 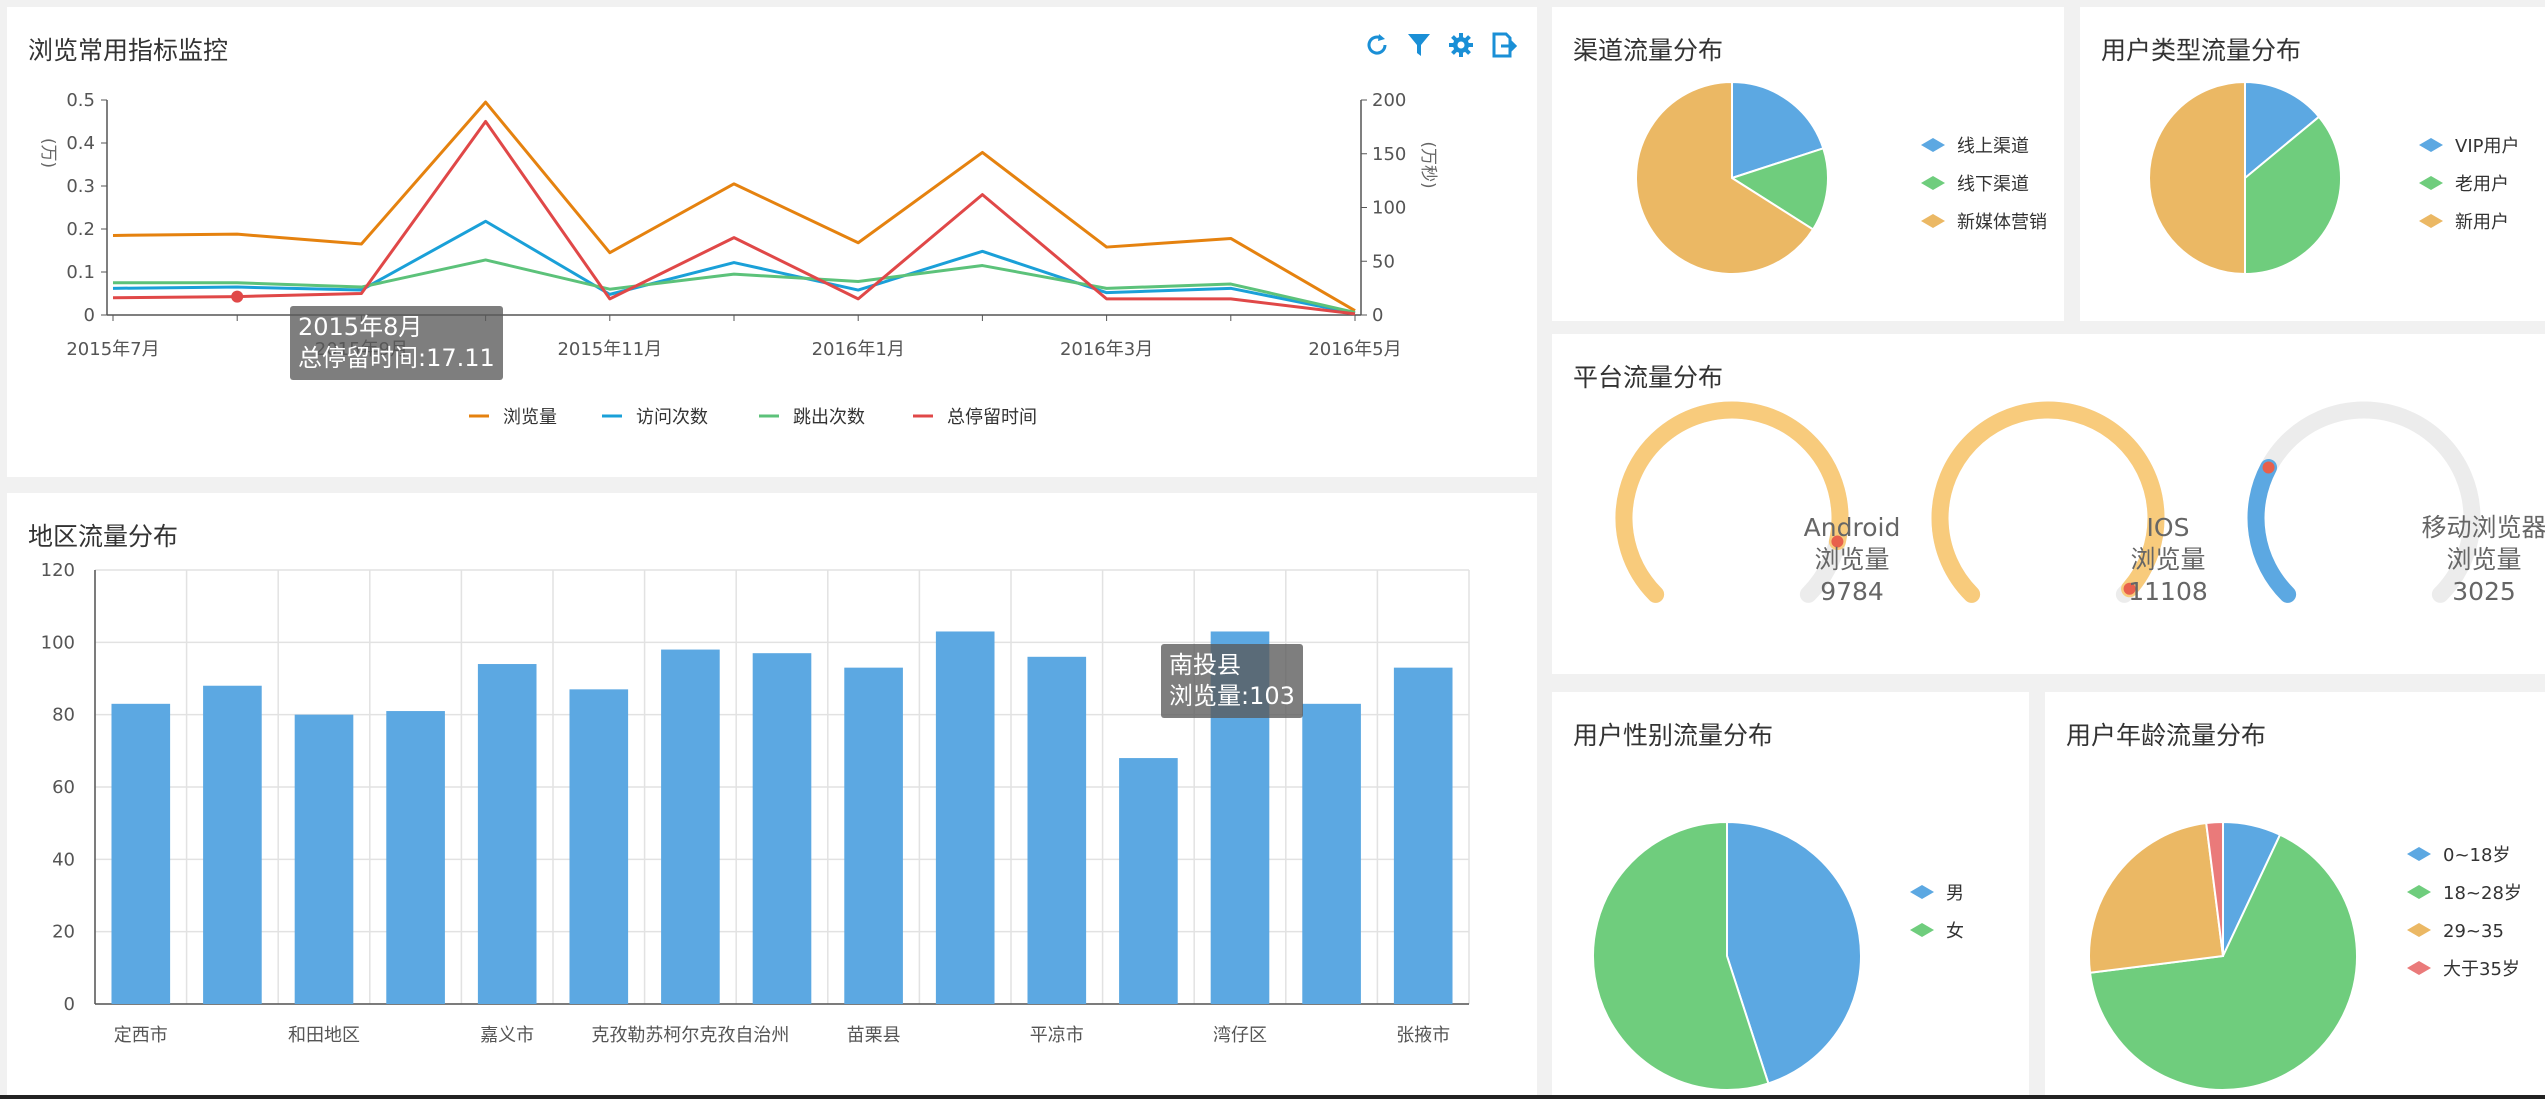 I want to click on legend-label: 跳出次数, so click(x=829, y=417).